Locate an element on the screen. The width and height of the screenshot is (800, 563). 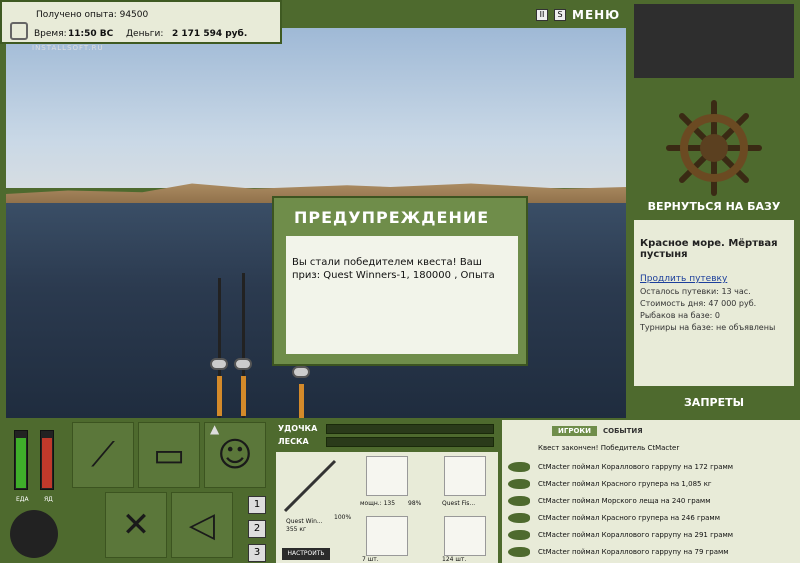
food-meter is located at coordinates (21, 460).